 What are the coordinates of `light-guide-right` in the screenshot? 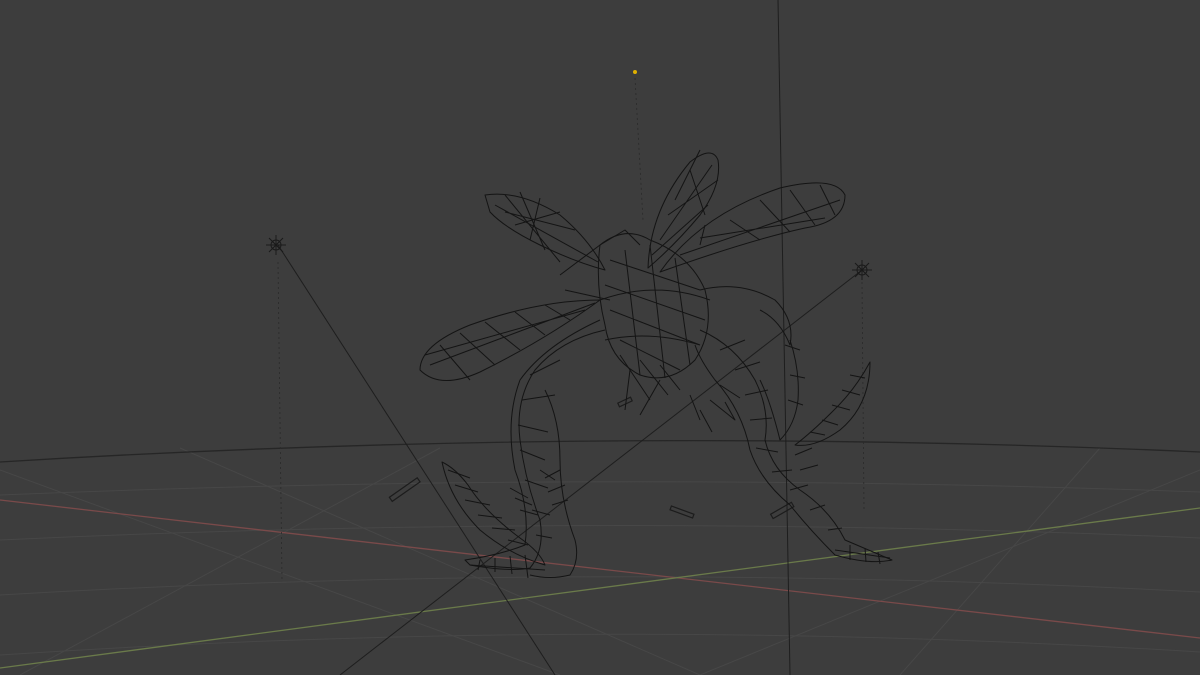 It's located at (863, 396).